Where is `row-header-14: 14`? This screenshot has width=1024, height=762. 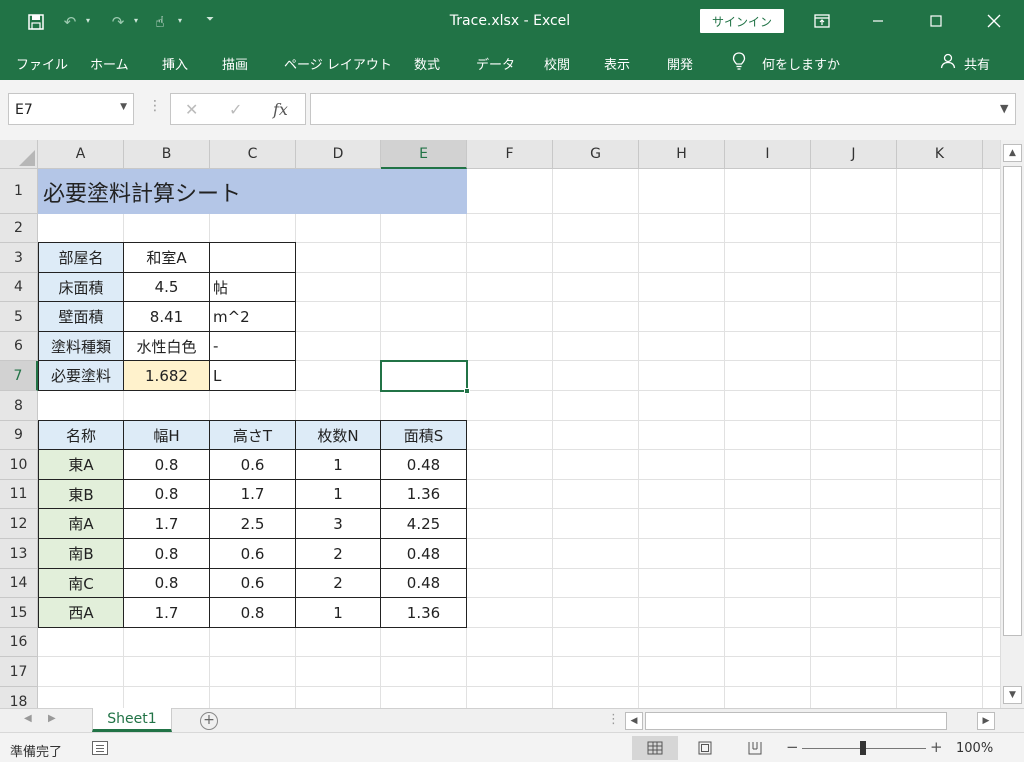
row-header-14: 14 is located at coordinates (19, 583).